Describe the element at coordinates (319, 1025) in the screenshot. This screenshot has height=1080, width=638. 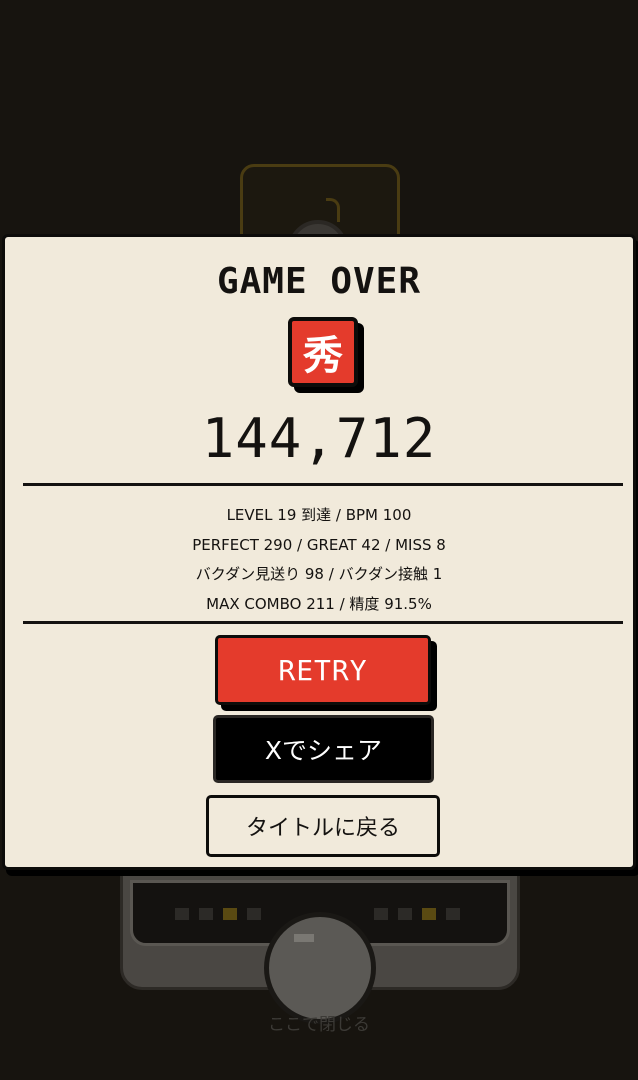
I see `close-hint: ここで閉じる` at that location.